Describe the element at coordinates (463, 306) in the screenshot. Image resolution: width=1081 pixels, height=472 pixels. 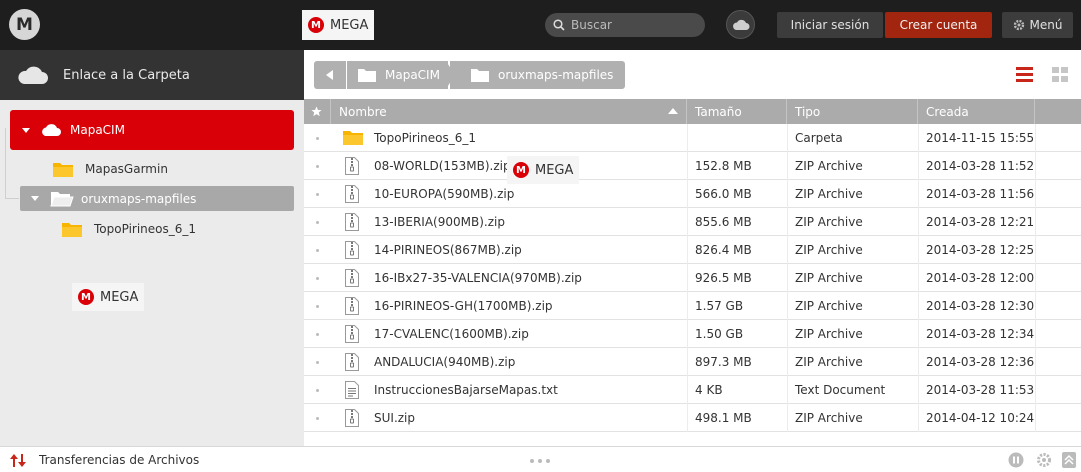
I see `file-name: 16-PIRINEOS-GH(1700MB).zip` at that location.